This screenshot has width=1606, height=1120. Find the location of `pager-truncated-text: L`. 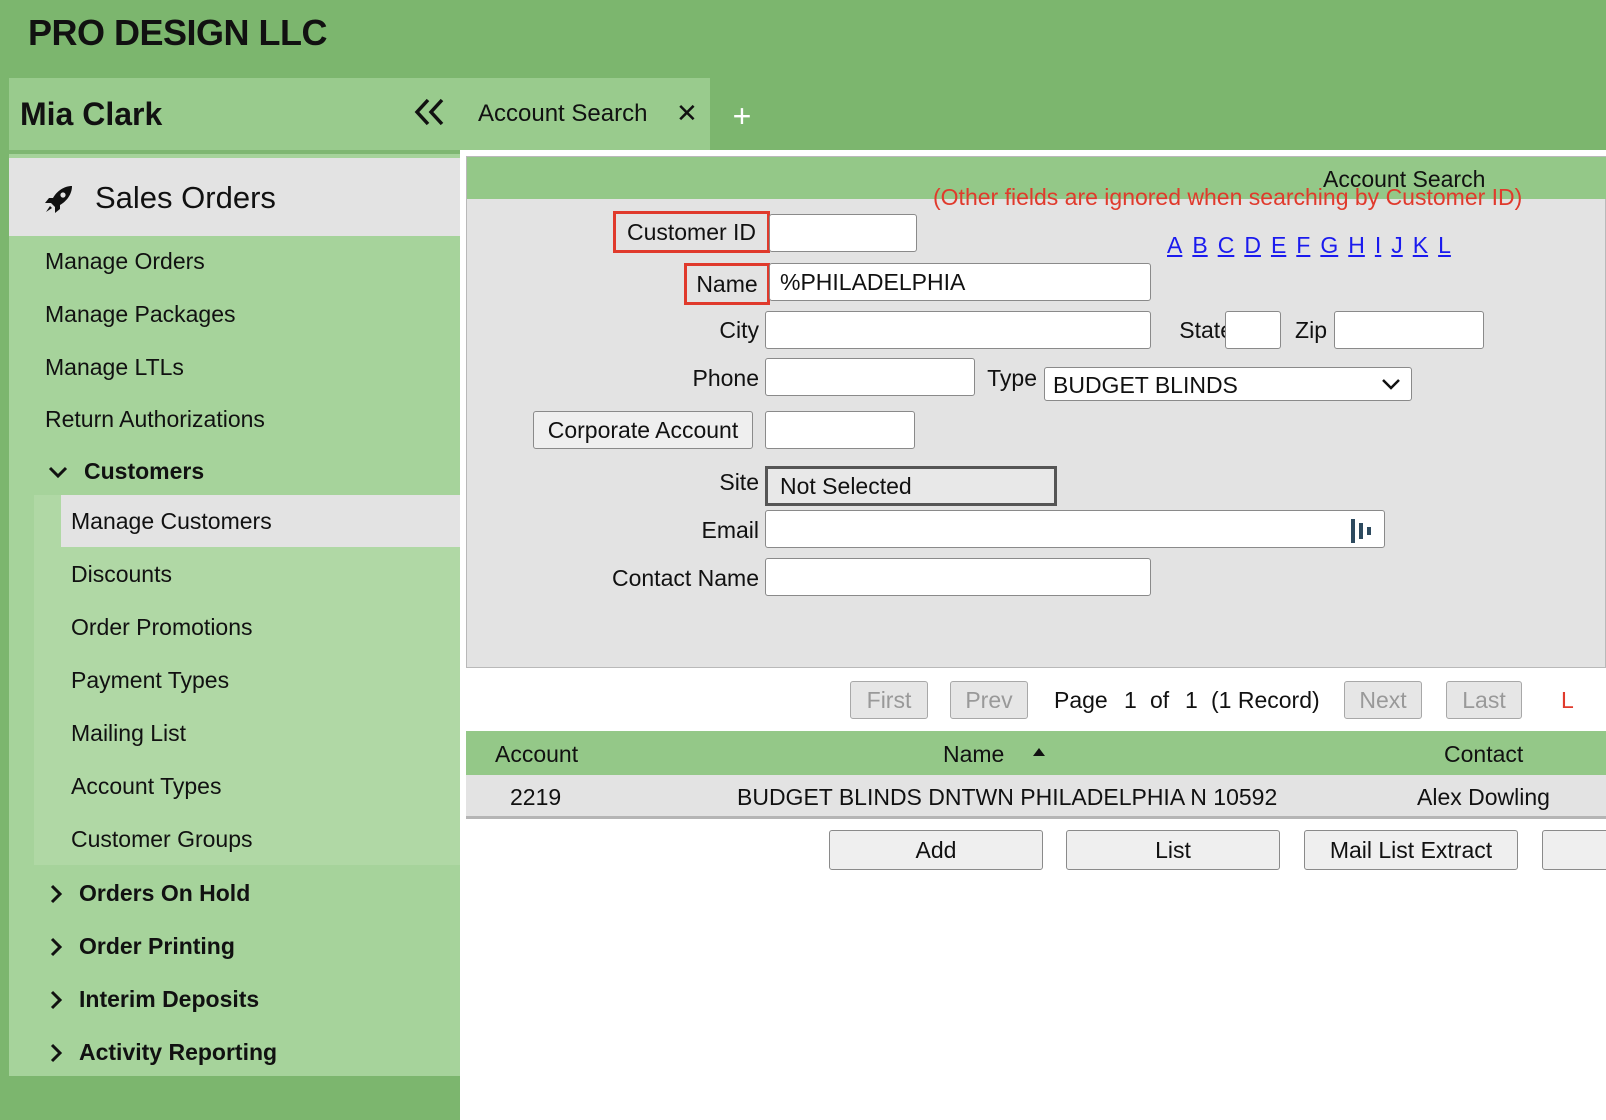

pager-truncated-text: L is located at coordinates (1567, 700).